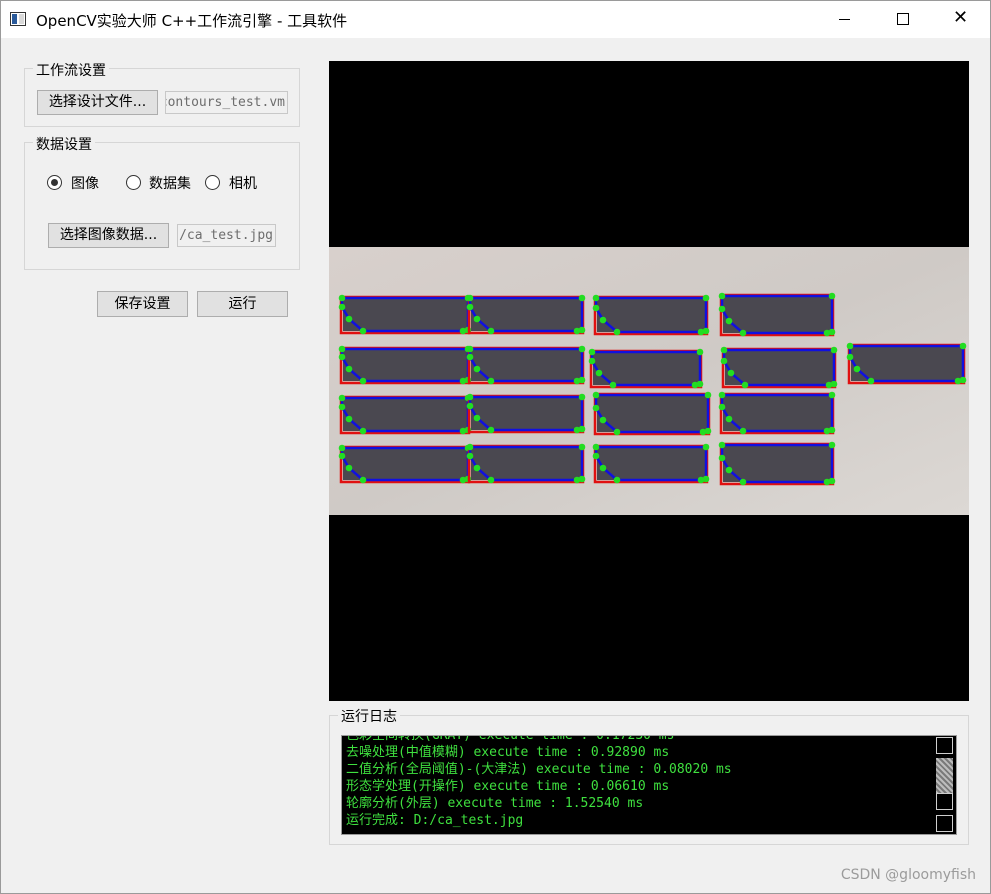 This screenshot has height=894, width=991. What do you see at coordinates (908, 875) in the screenshot?
I see `watermark: CSDN @gloomyfish` at bounding box center [908, 875].